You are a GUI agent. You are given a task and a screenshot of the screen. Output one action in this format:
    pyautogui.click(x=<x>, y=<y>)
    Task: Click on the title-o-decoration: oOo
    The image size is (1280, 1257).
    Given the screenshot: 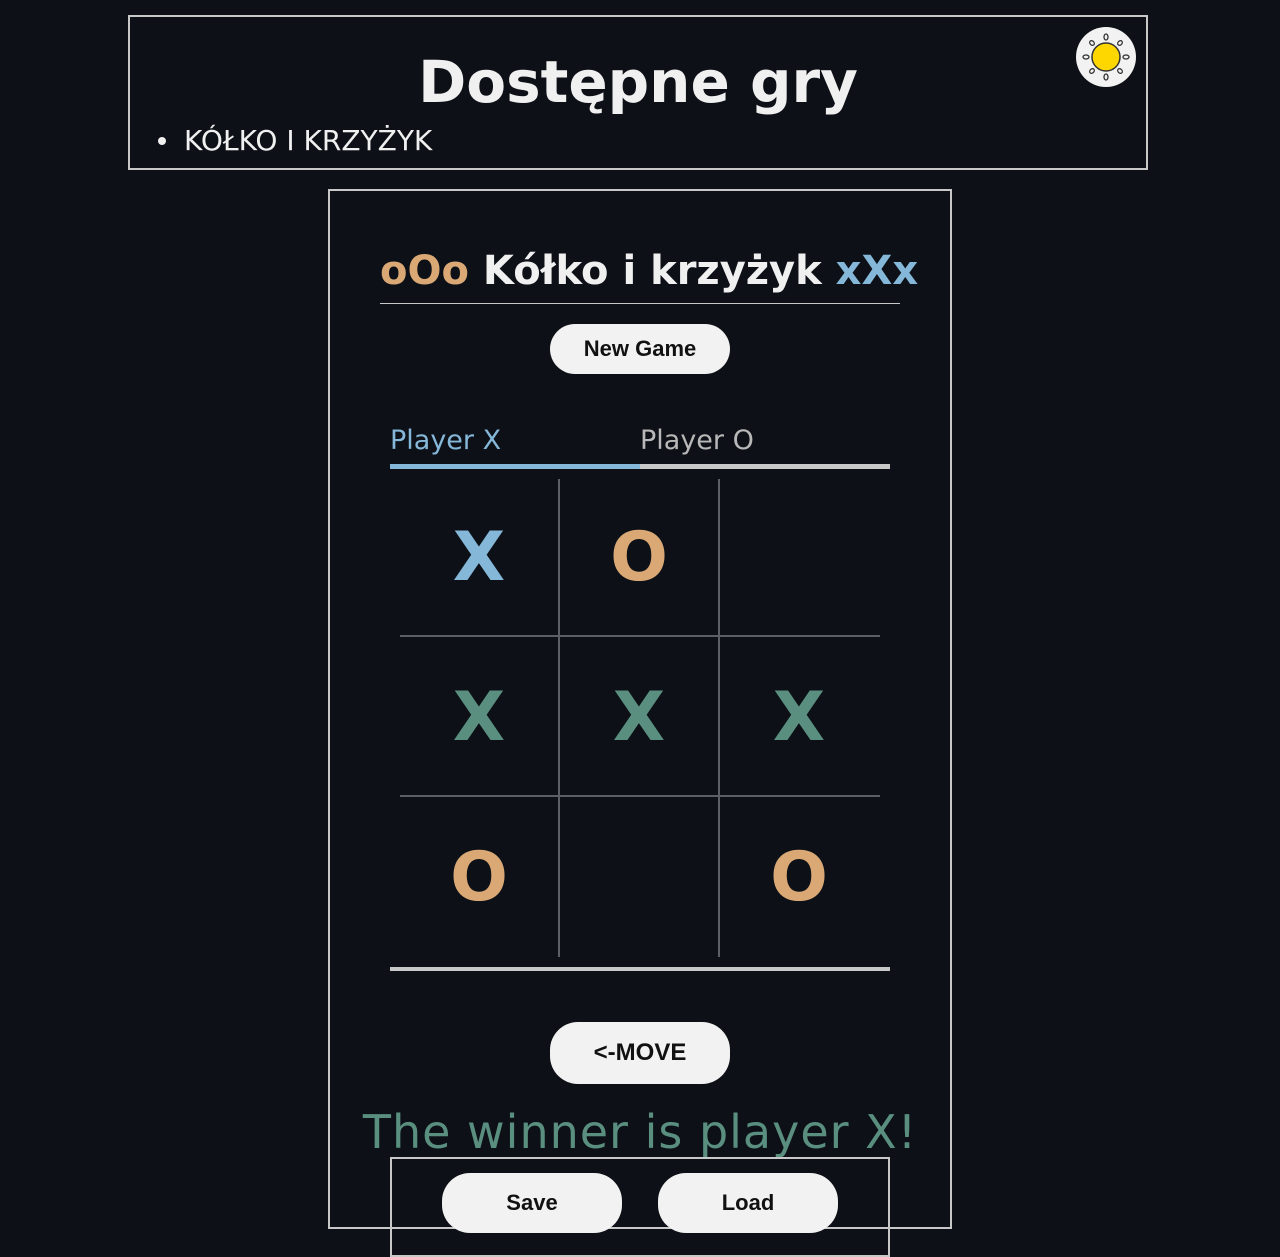 What is the action you would take?
    pyautogui.click(x=424, y=271)
    